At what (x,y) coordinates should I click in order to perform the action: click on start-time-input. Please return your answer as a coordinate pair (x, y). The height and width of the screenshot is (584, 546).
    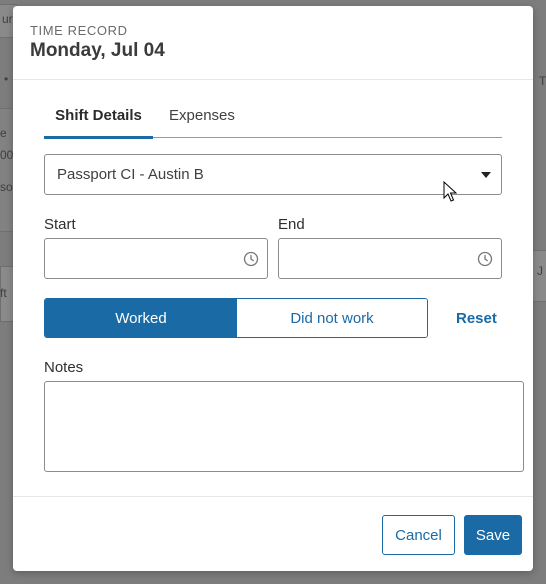
    Looking at the image, I should click on (156, 258).